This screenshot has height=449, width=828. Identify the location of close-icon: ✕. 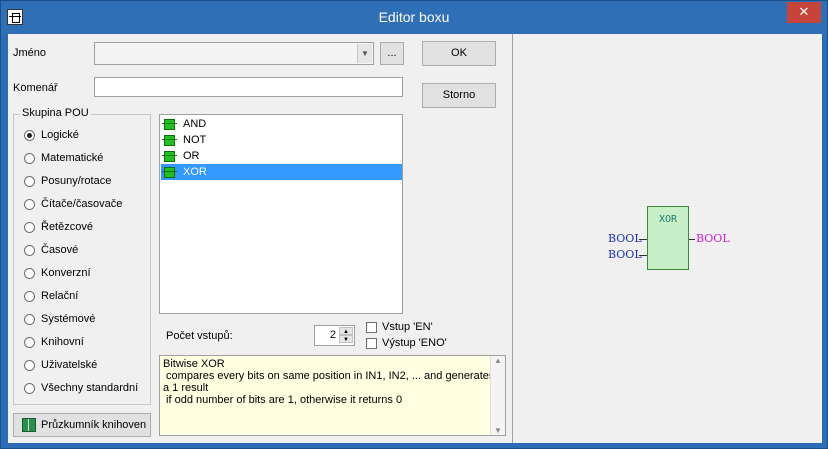
(804, 11).